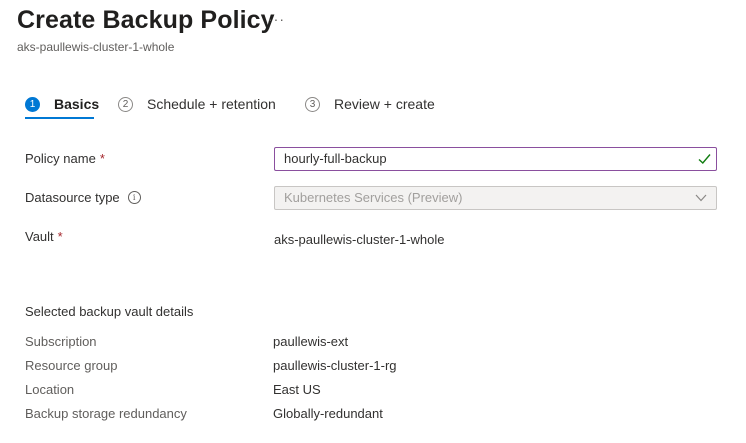 The image size is (746, 443). What do you see at coordinates (312, 104) in the screenshot?
I see `step-number-badge: 3` at bounding box center [312, 104].